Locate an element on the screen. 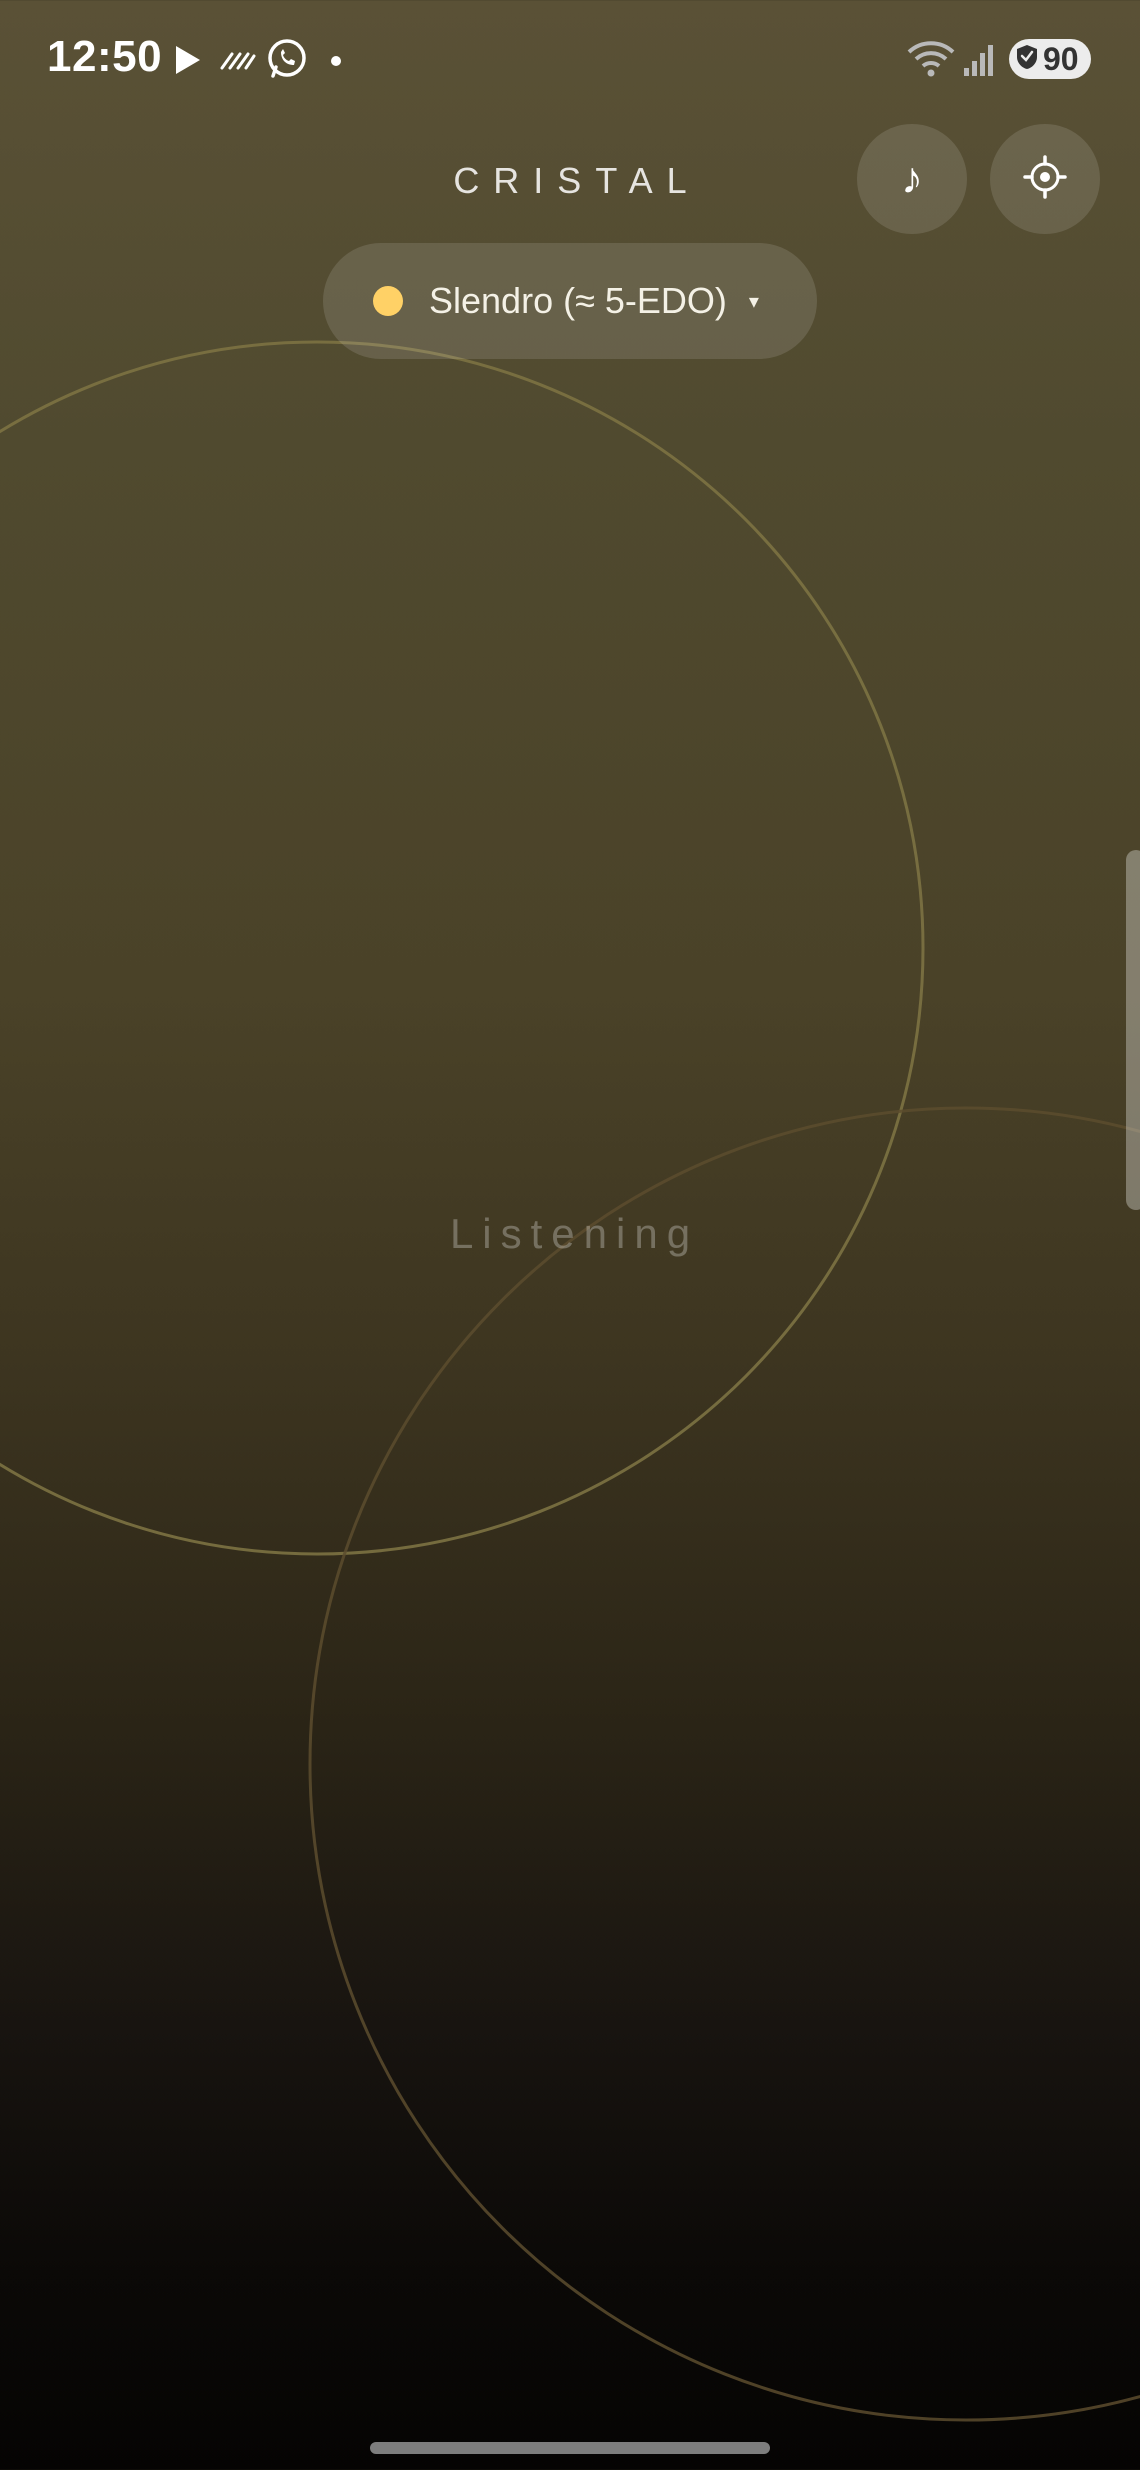  scale-label: Slendro (≈ 5-EDO) is located at coordinates (578, 300).